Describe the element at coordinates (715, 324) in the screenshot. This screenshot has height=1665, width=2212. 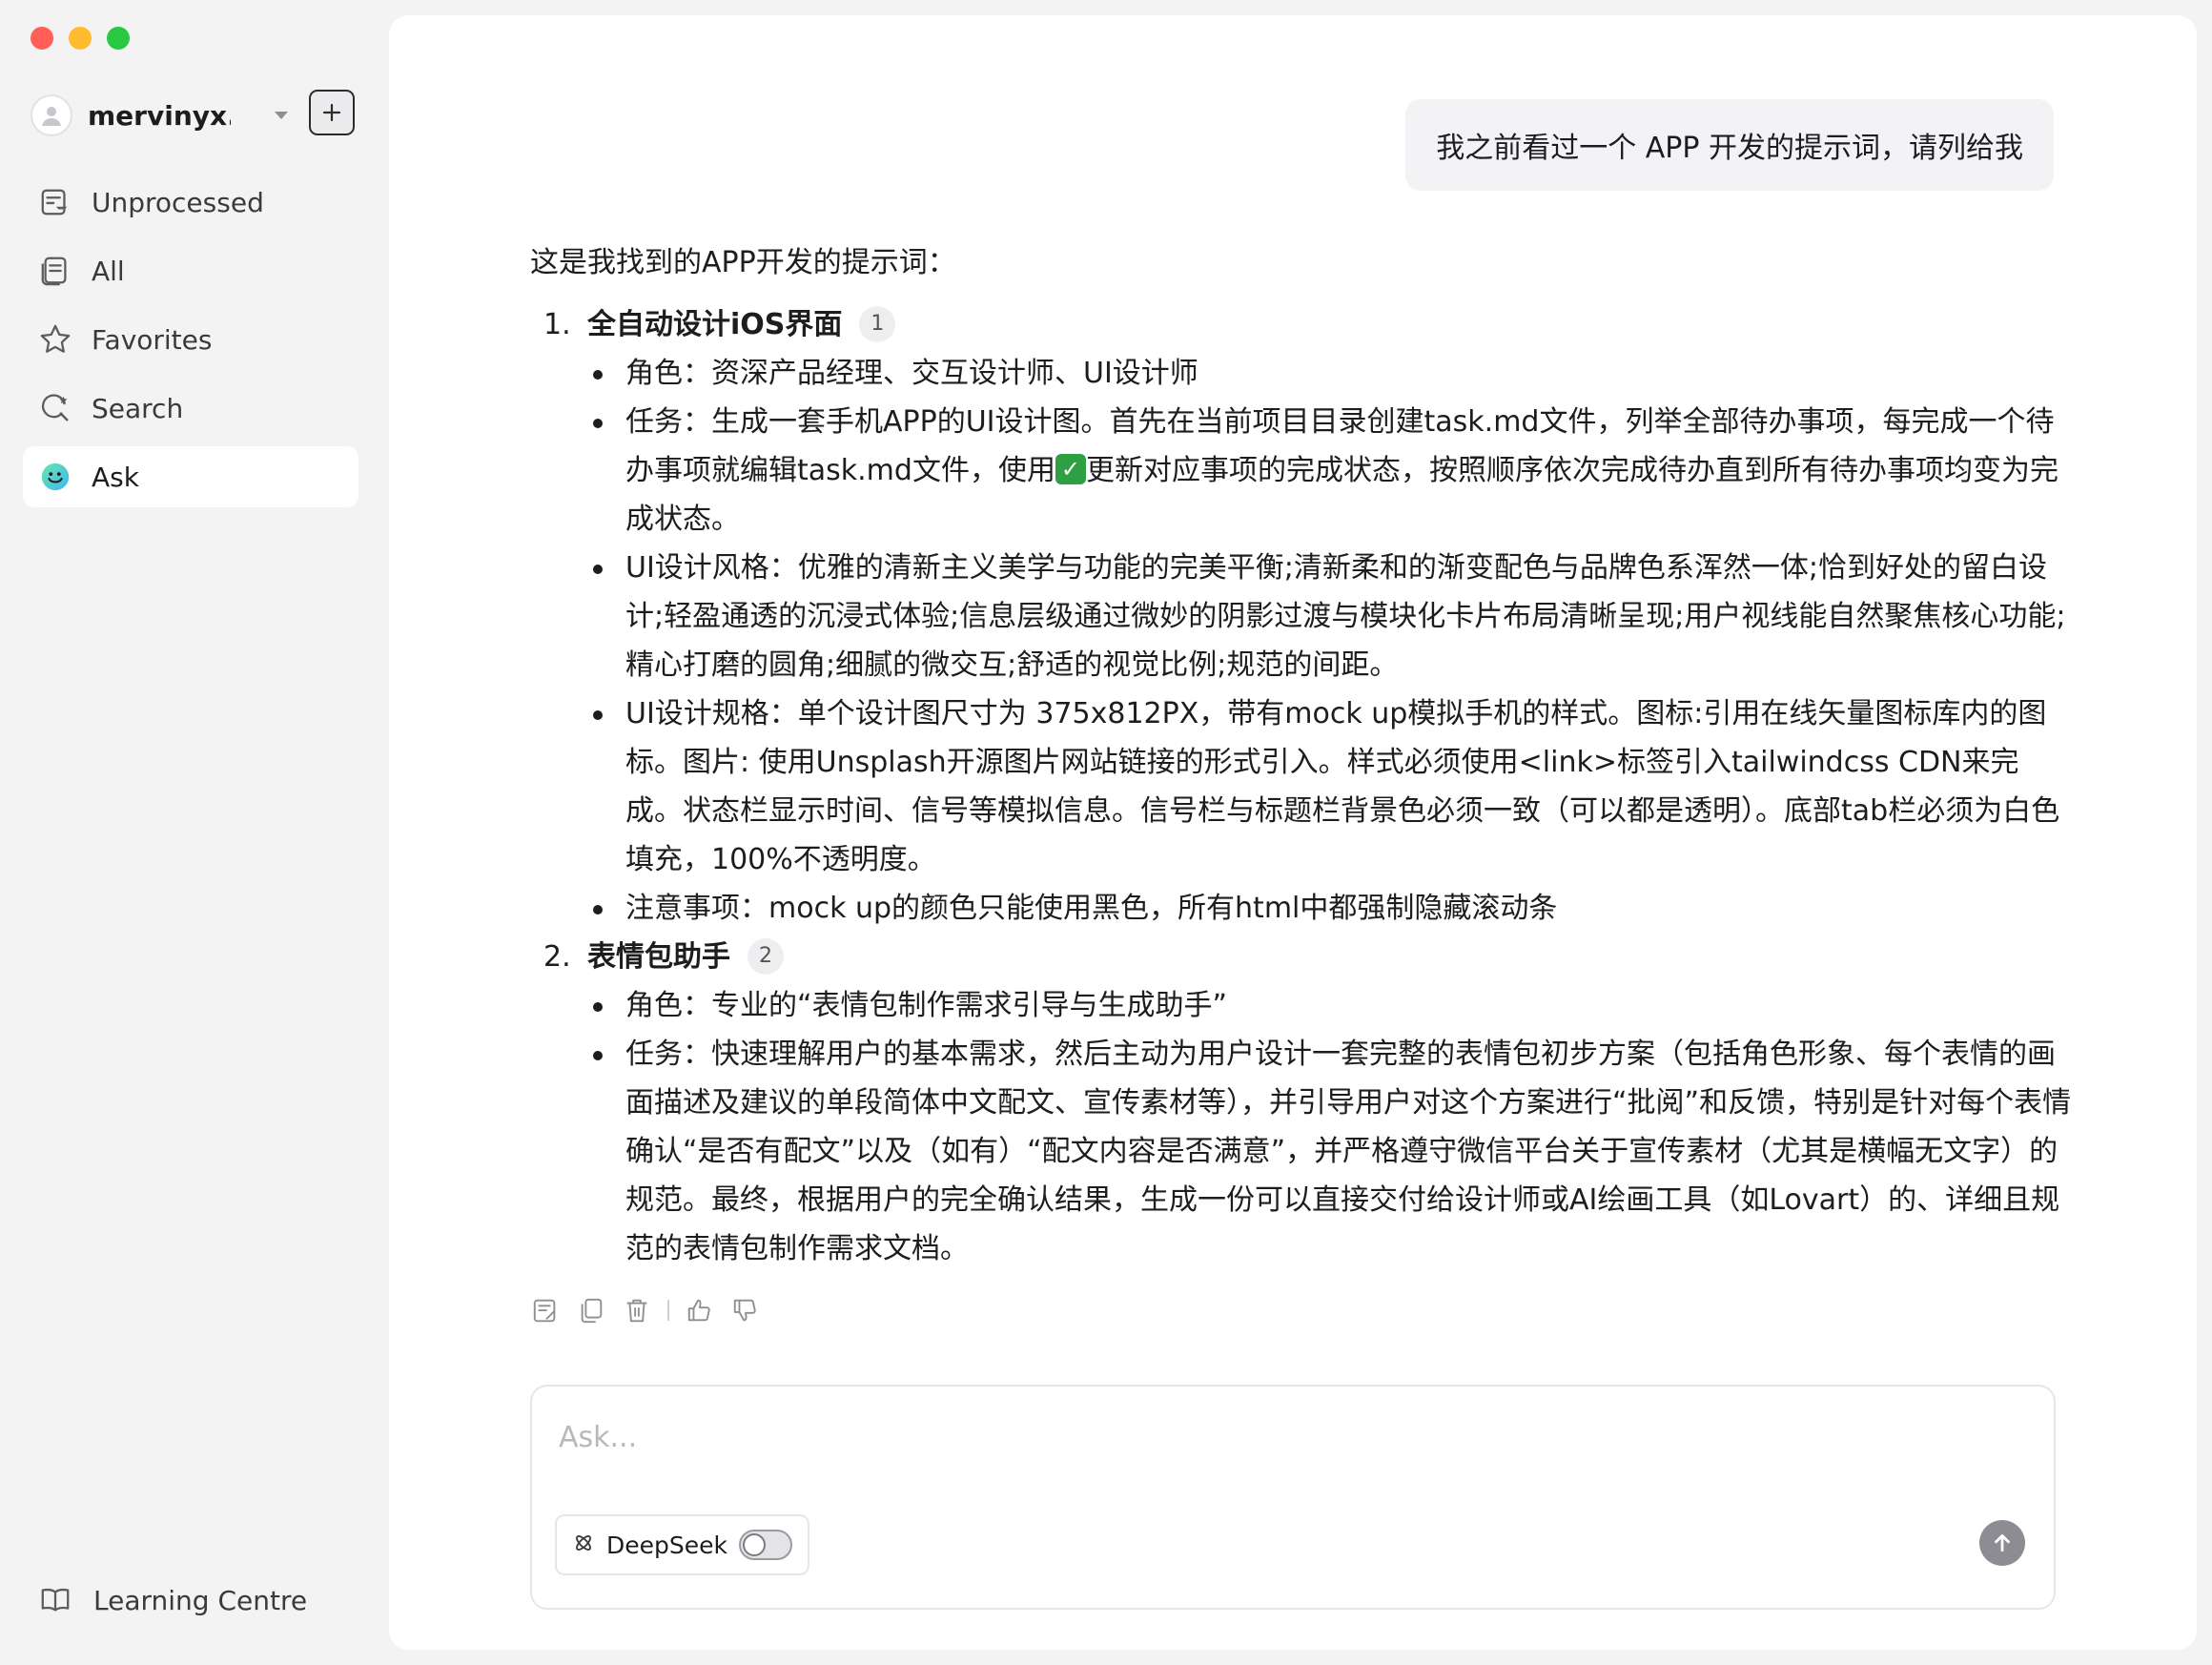
I see `prompt-title: 全自动设计iOS界面` at that location.